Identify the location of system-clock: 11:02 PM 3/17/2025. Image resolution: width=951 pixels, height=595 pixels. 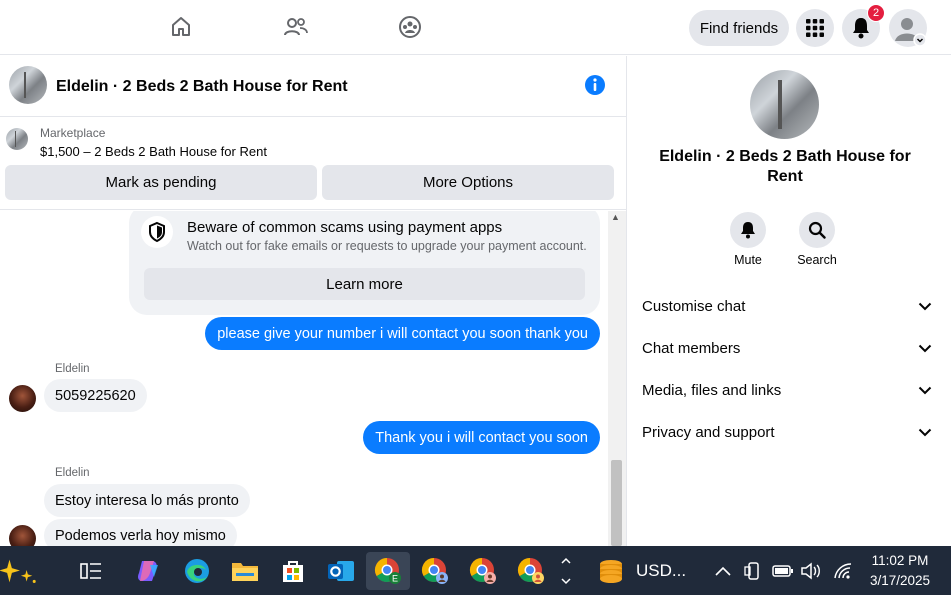
(900, 571).